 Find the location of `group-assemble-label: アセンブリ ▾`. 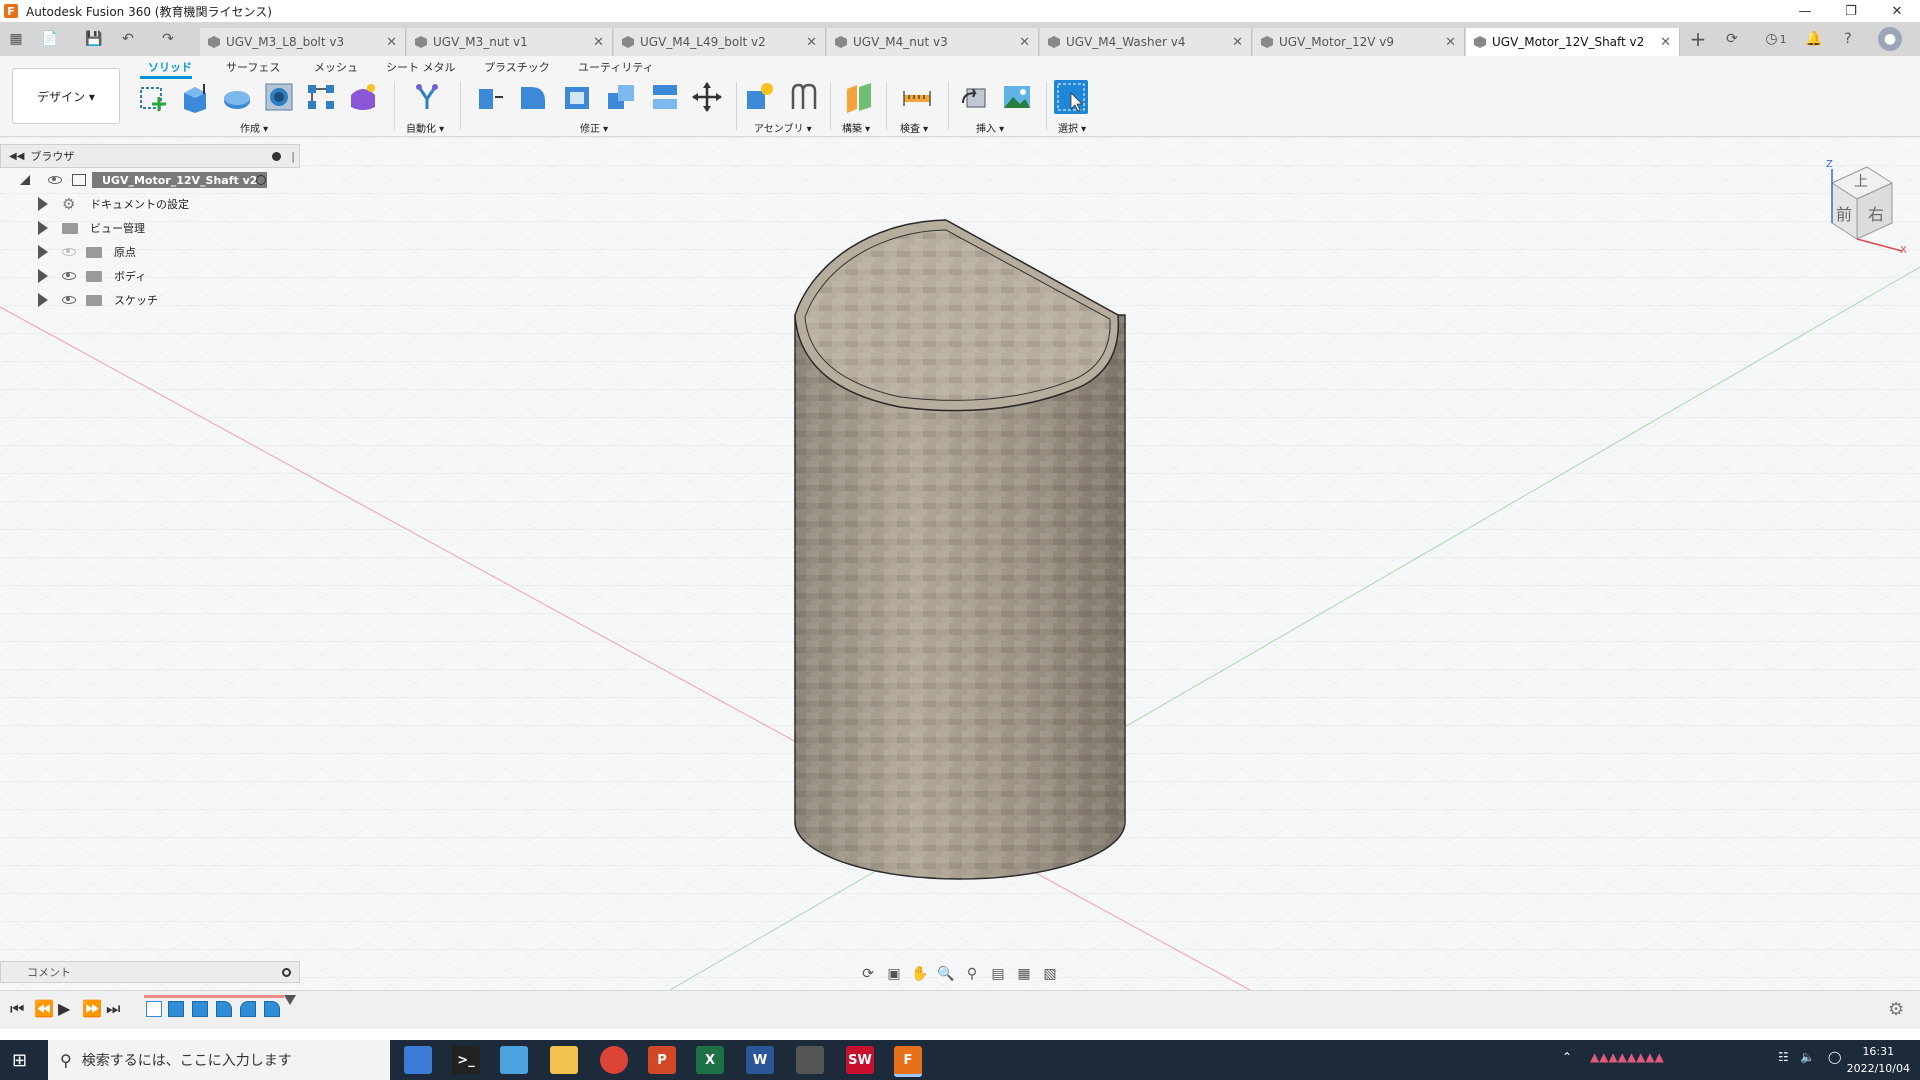

group-assemble-label: アセンブリ ▾ is located at coordinates (783, 127).